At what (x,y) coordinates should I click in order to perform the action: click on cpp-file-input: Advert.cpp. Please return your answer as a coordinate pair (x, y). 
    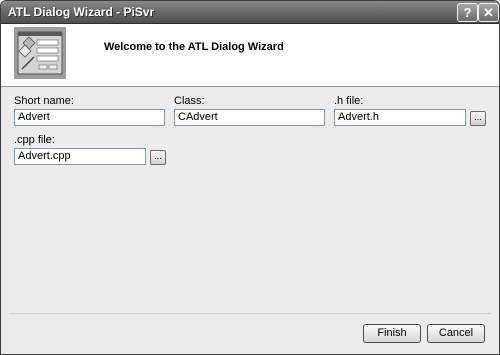
    Looking at the image, I should click on (80, 156).